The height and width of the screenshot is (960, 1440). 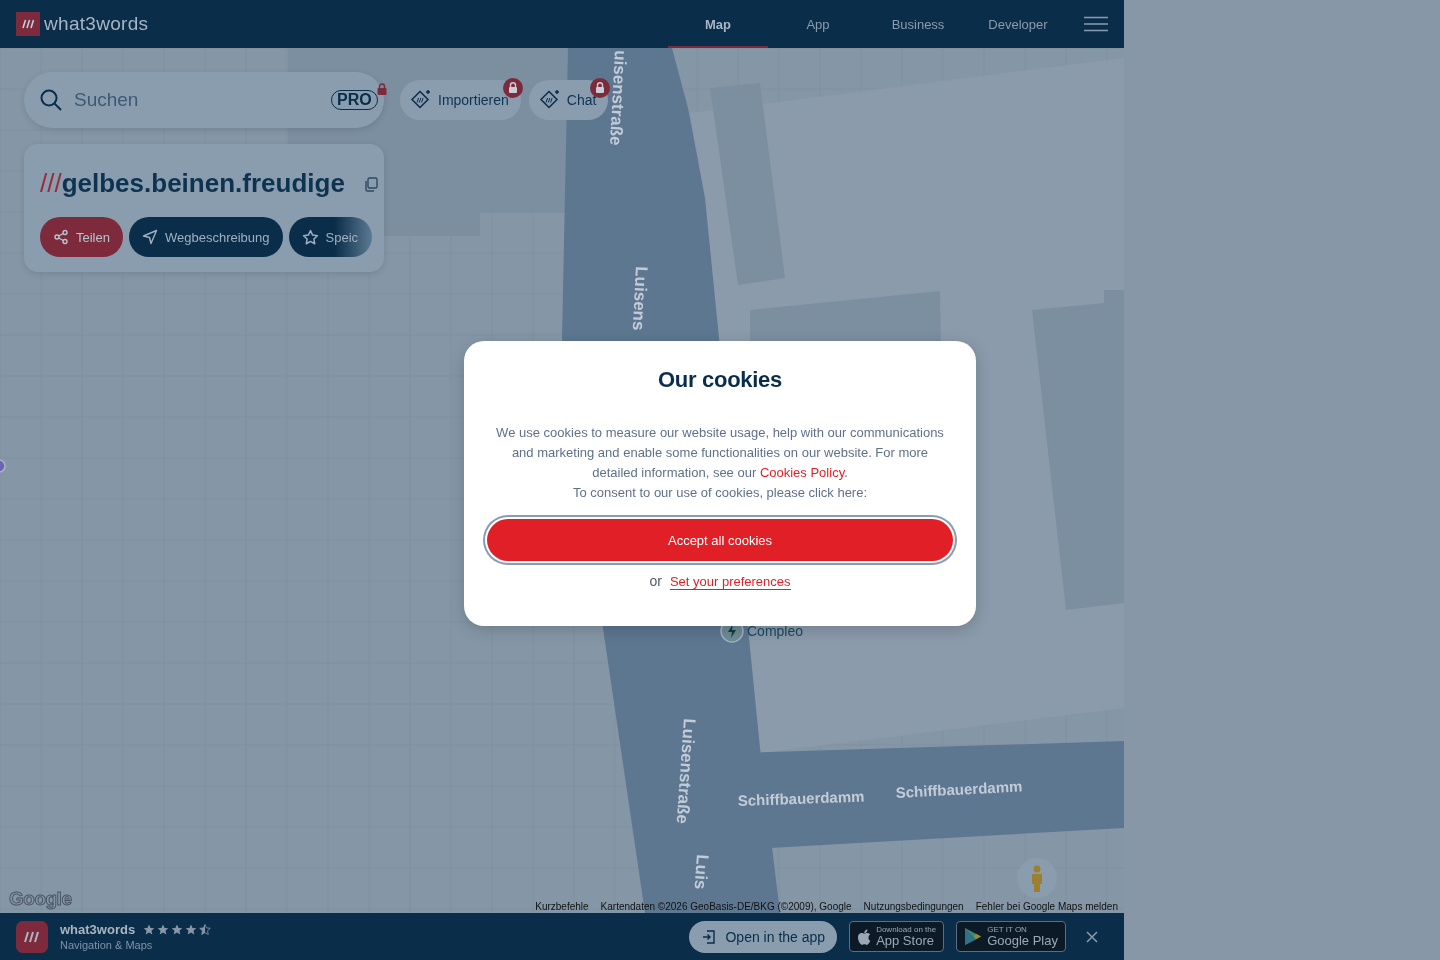 What do you see at coordinates (709, 936) in the screenshot?
I see `enter-icon` at bounding box center [709, 936].